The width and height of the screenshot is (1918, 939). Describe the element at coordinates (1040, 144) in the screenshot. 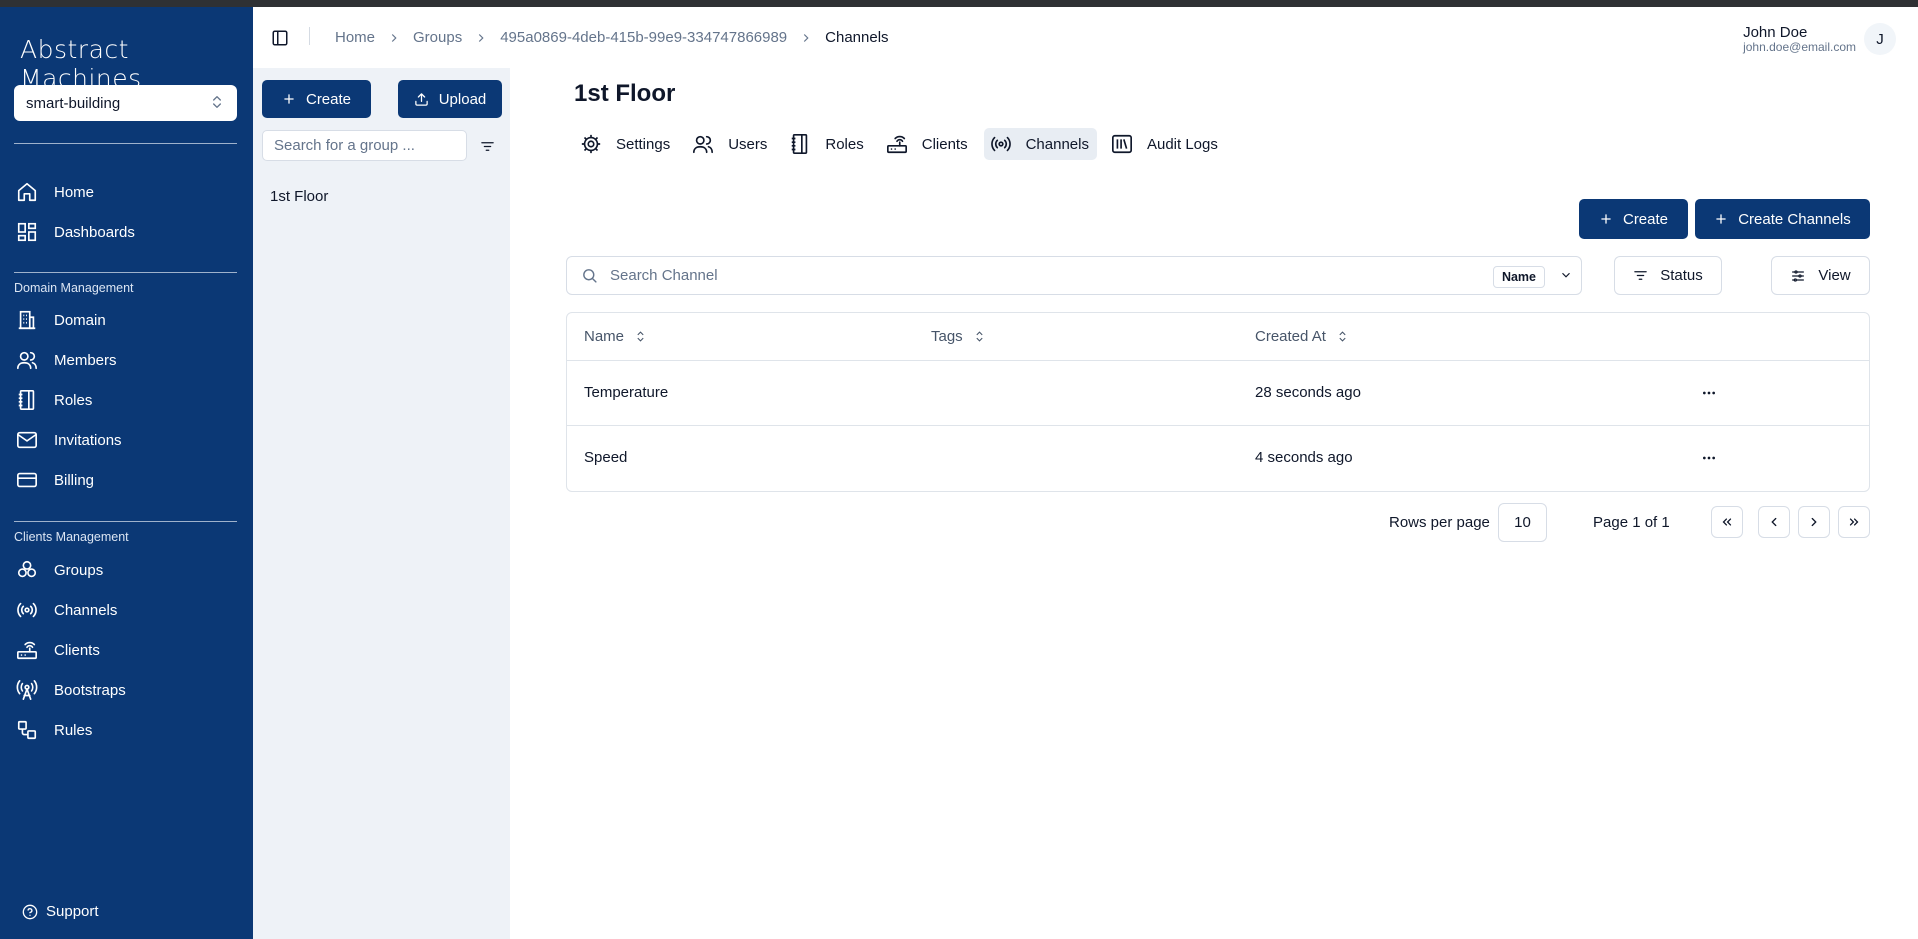

I see `tab-channels: Channels` at that location.